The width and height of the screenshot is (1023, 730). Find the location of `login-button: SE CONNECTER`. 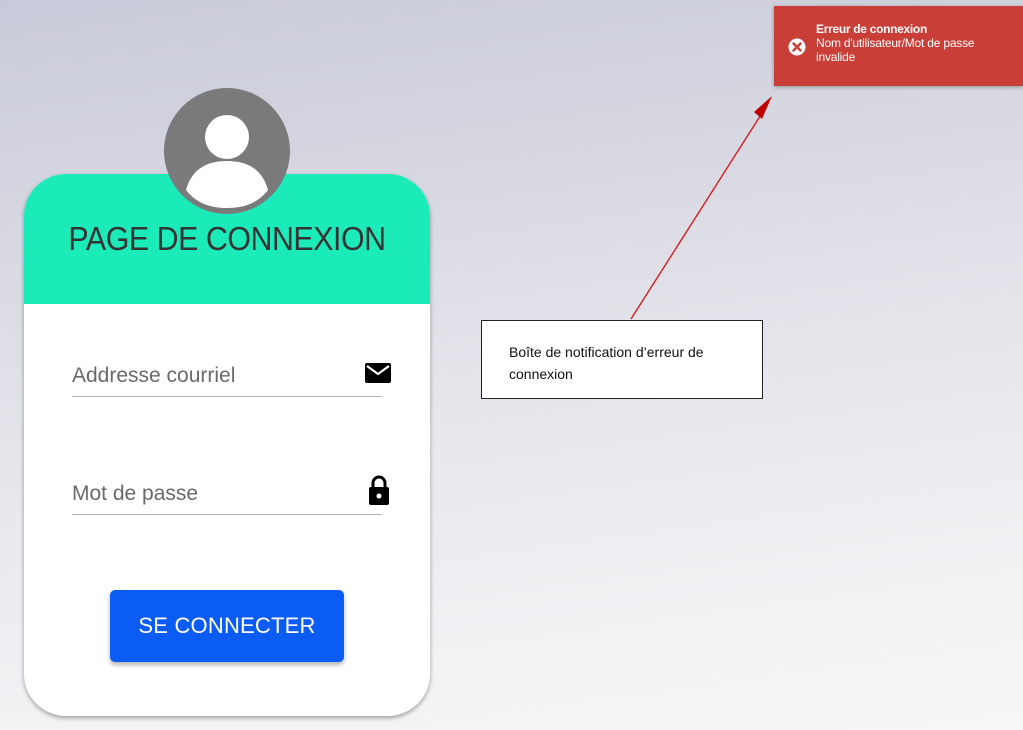

login-button: SE CONNECTER is located at coordinates (227, 626).